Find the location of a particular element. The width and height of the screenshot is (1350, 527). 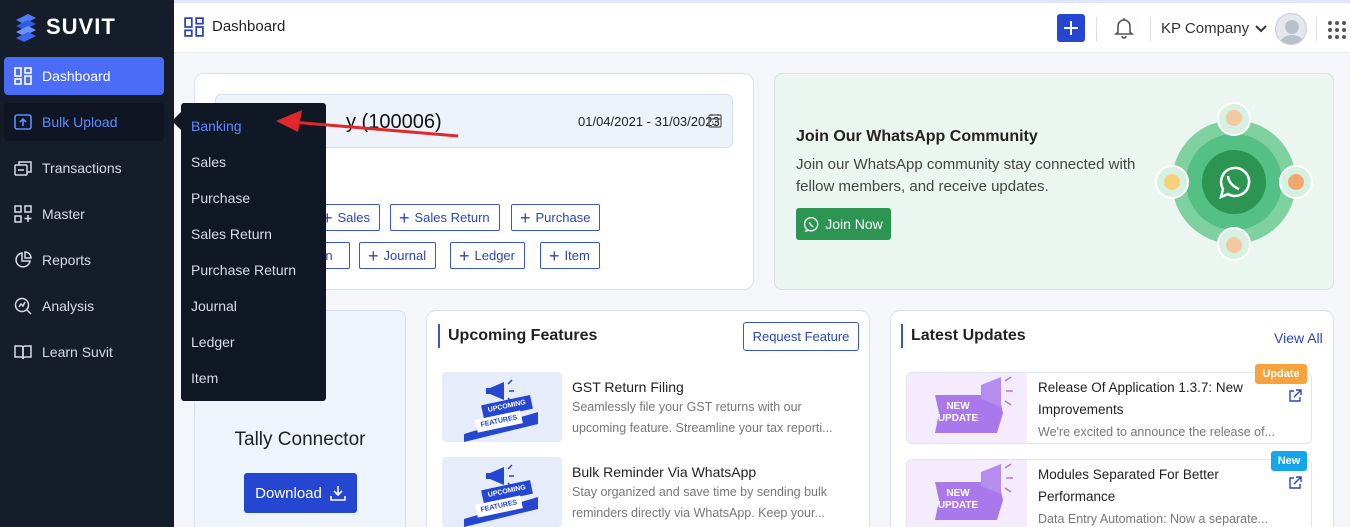

flyout-item-journal: Journal is located at coordinates (253, 306).